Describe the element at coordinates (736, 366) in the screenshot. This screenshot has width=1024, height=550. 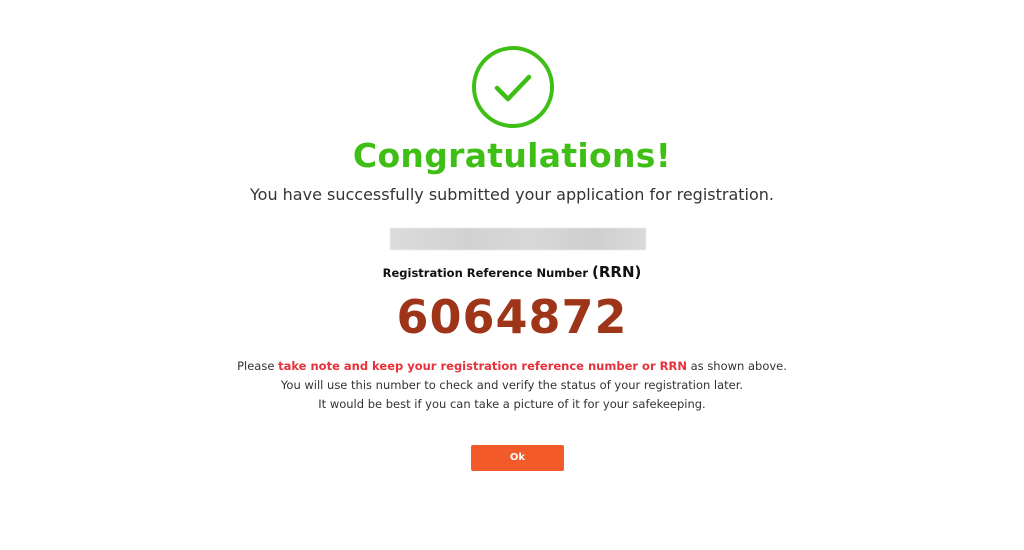
I see `note-line-1-suffix: as shown above.` at that location.